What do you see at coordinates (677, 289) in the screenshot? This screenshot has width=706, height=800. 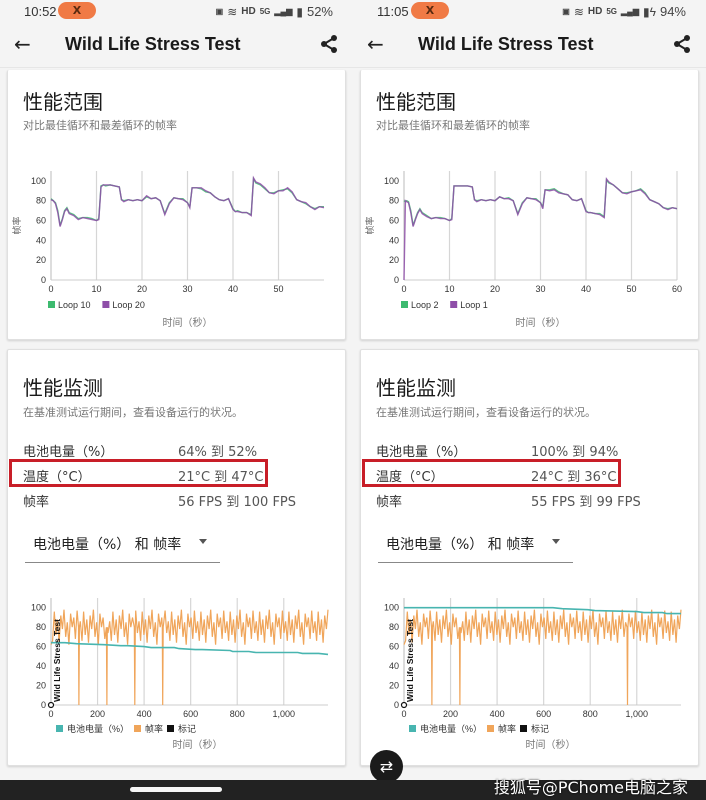 I see `x-tick-label: 60` at bounding box center [677, 289].